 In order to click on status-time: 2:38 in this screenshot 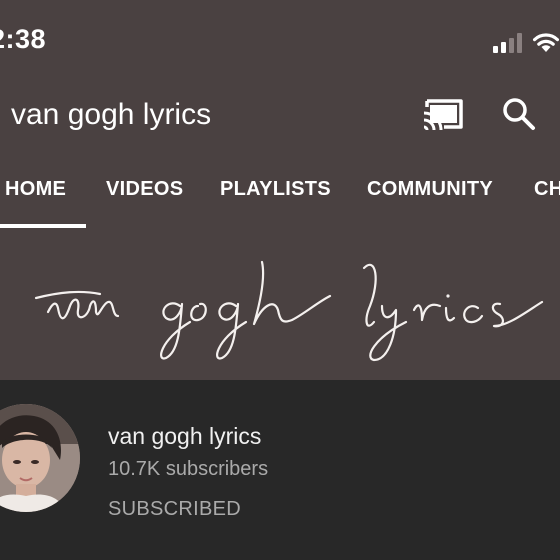, I will do `click(23, 39)`.